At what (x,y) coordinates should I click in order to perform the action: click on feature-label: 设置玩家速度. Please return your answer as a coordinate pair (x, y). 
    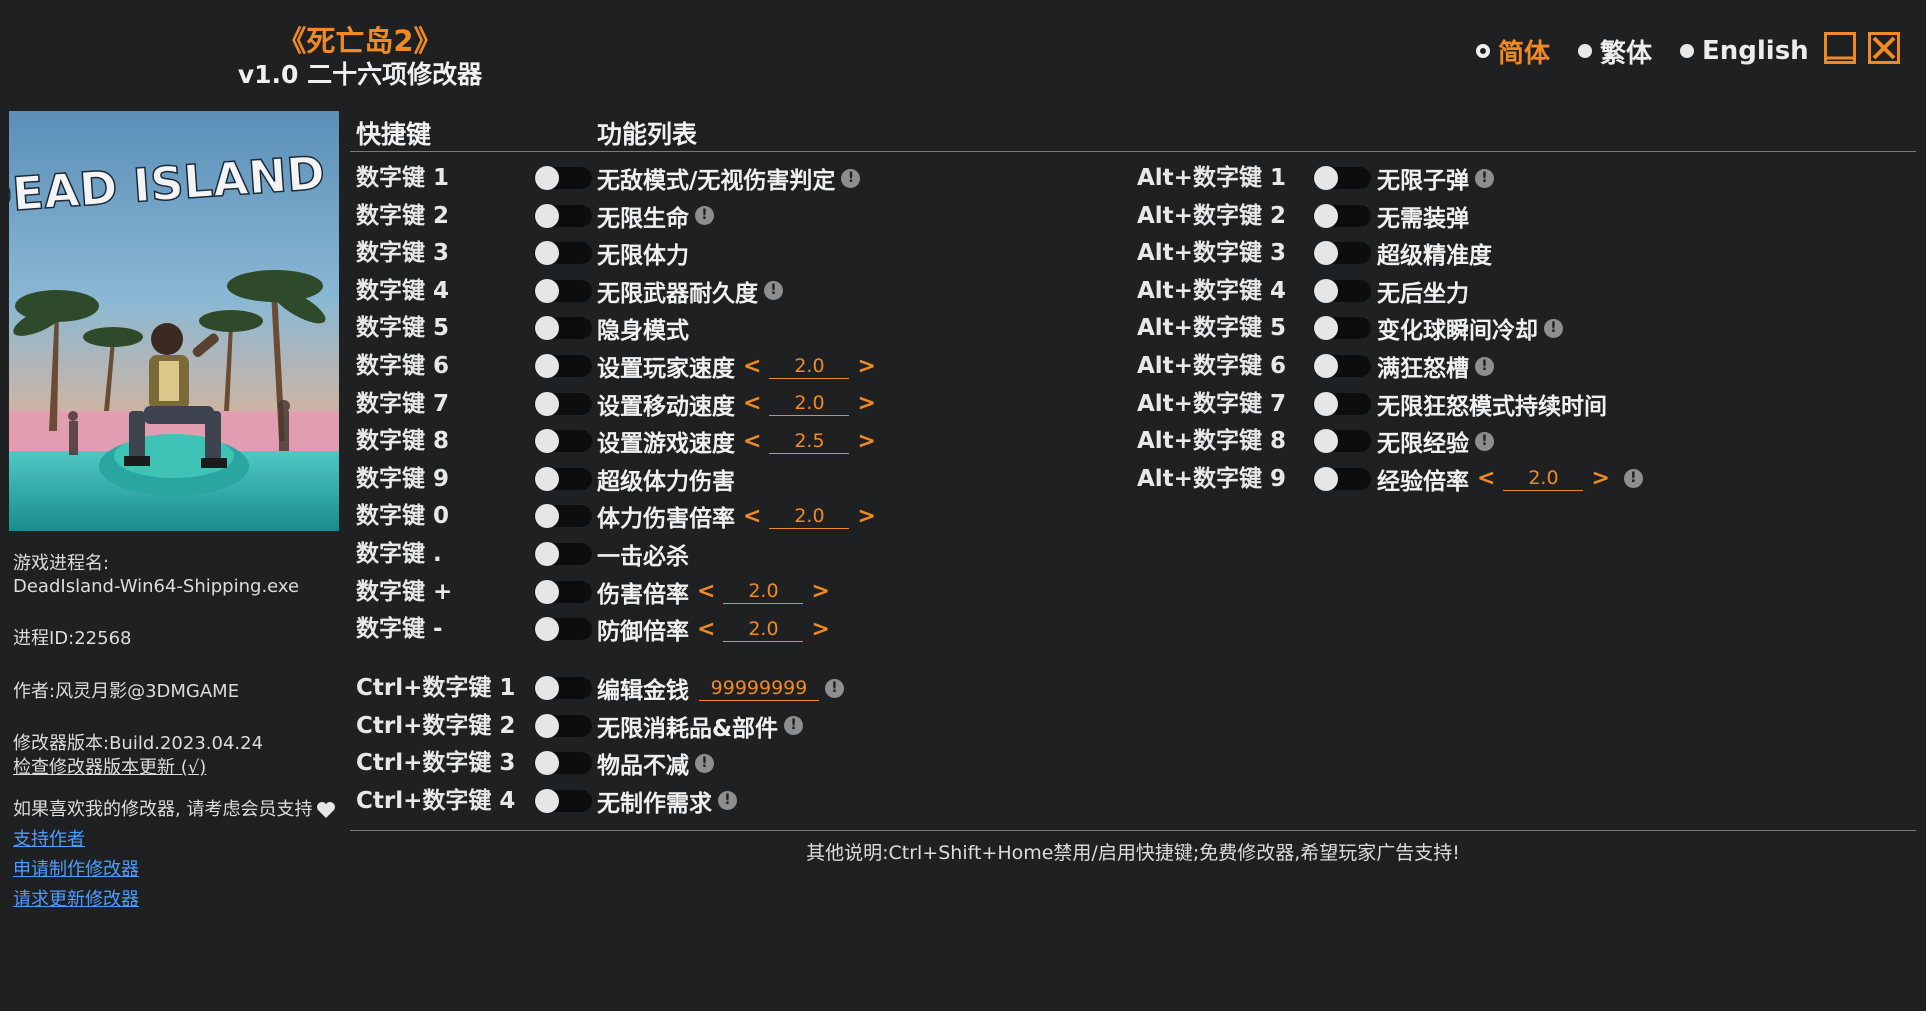
    Looking at the image, I should click on (666, 369).